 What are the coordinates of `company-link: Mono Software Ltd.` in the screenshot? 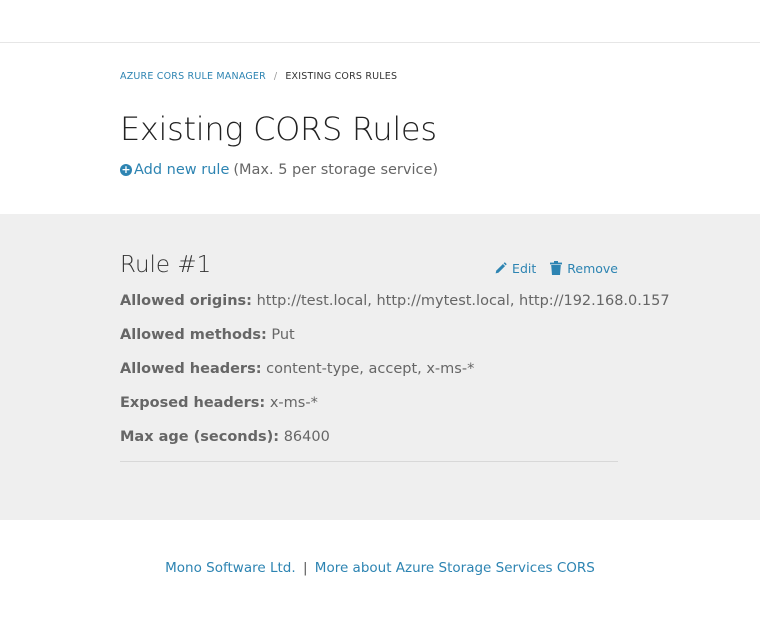 It's located at (230, 568).